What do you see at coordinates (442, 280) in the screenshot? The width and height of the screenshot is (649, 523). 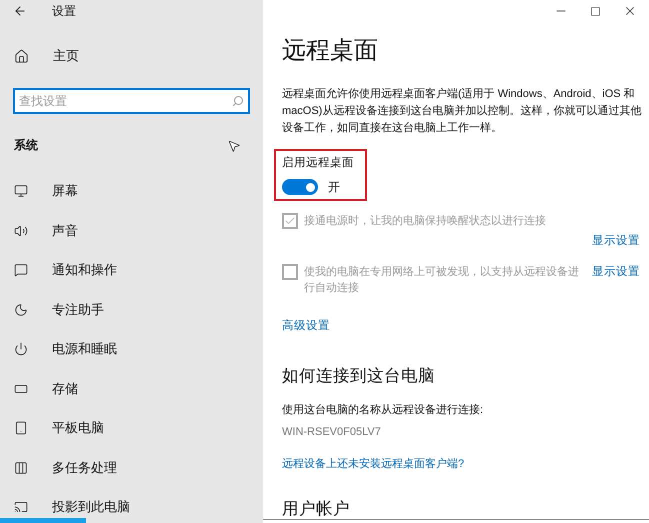 I see `checkbox-label: 使我的电脑在专用网络上可被发现，以支持从远程设备进行自动连接` at bounding box center [442, 280].